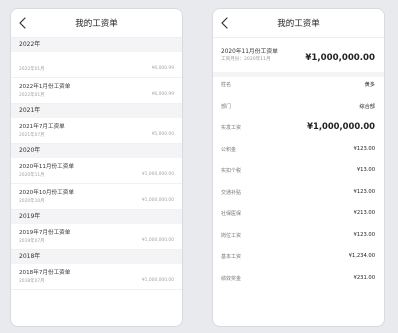  I want to click on detail-label: 部门, so click(226, 106).